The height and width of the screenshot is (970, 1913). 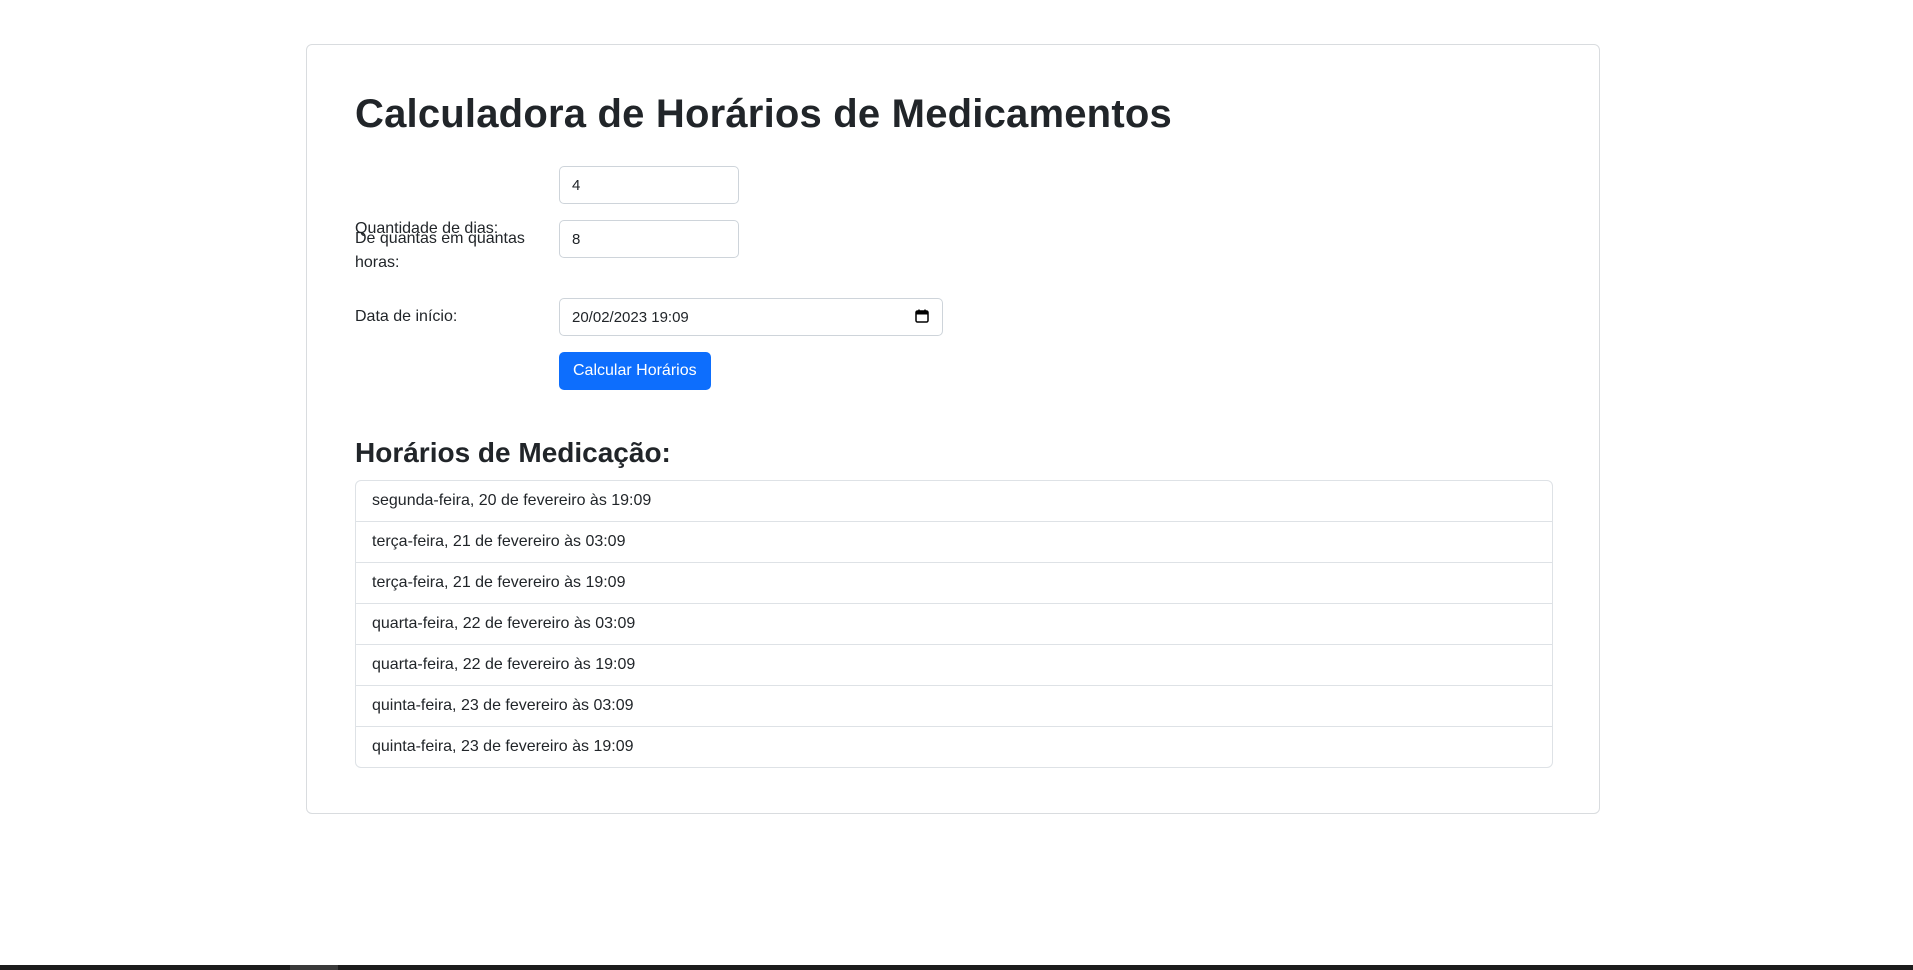 I want to click on list-item: terça-feira, 21 de fevereiro às 19:09, so click(x=954, y=583).